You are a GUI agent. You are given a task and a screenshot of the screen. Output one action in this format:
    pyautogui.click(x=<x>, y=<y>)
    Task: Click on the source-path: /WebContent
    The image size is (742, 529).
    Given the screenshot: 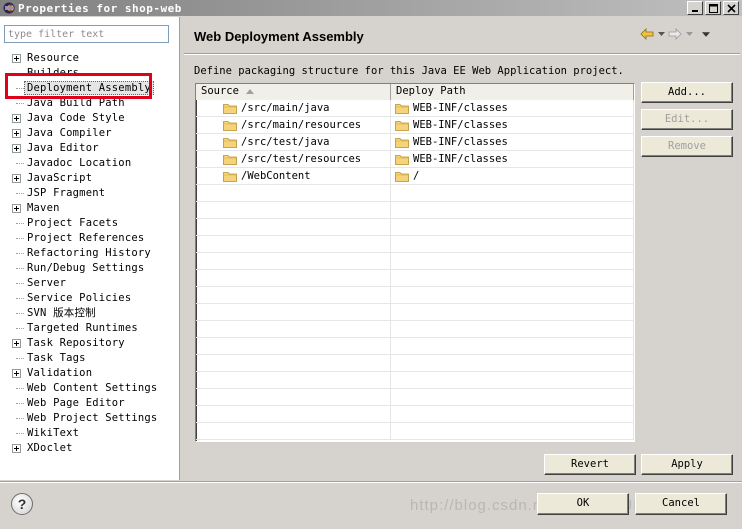 What is the action you would take?
    pyautogui.click(x=276, y=176)
    